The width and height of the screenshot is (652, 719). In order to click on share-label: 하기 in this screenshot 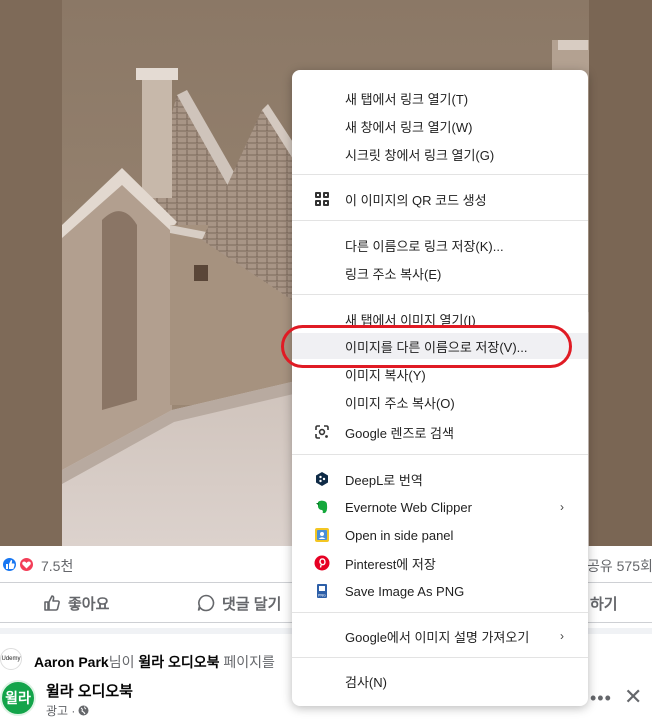, I will do `click(604, 604)`.